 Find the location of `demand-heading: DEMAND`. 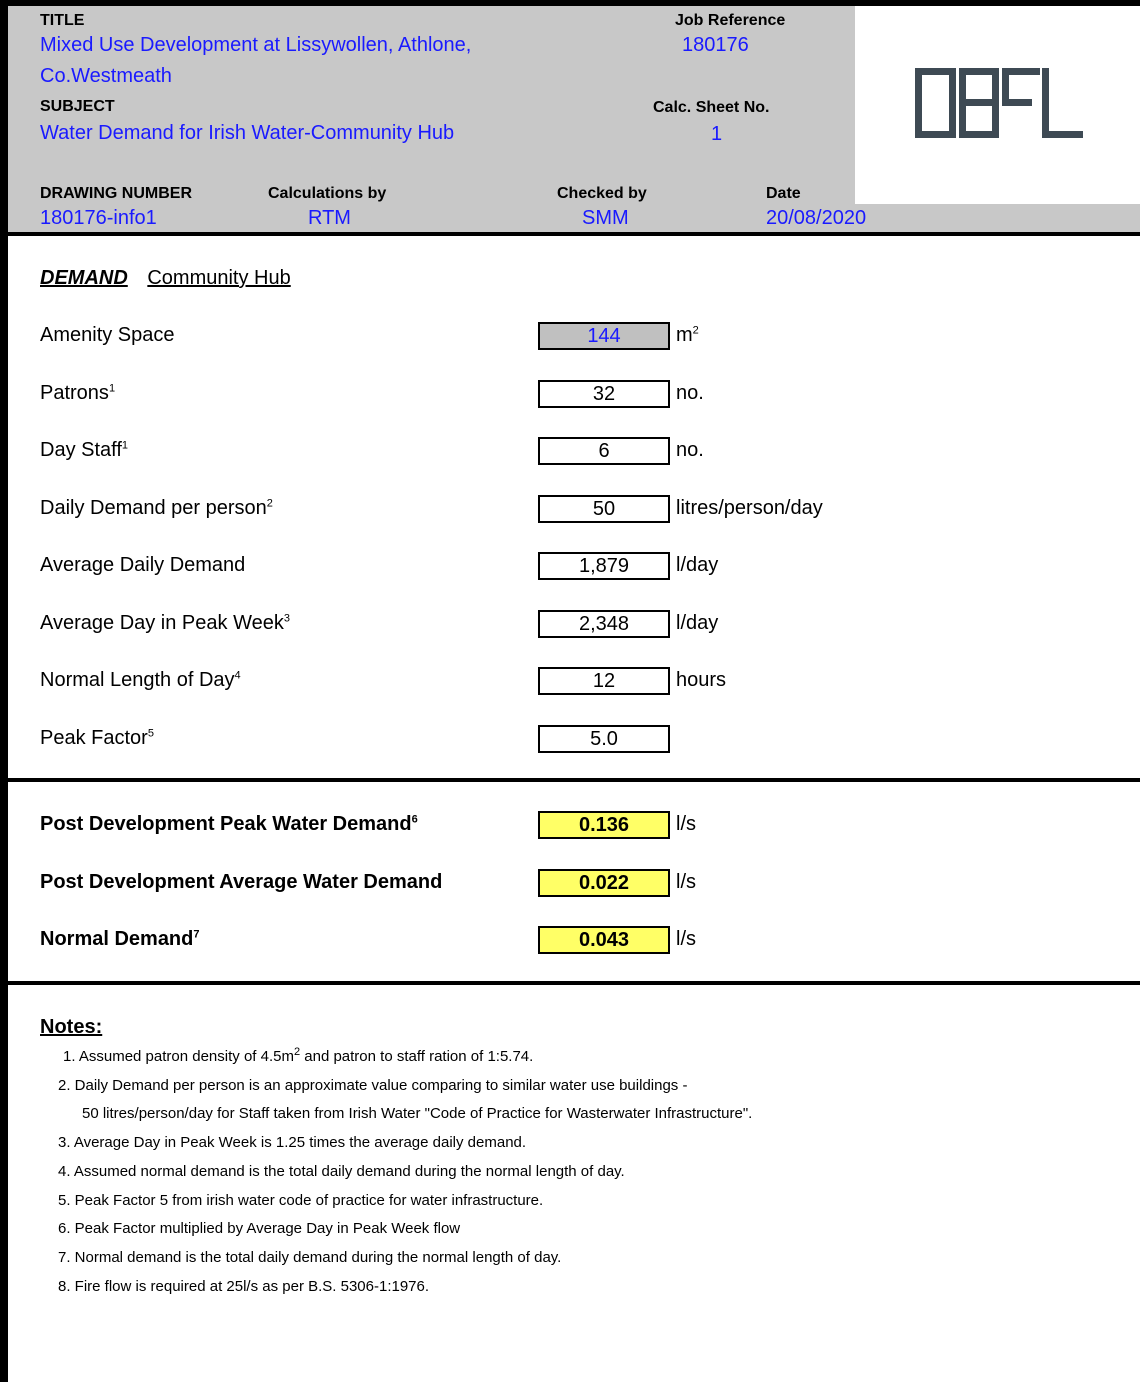

demand-heading: DEMAND is located at coordinates (84, 278).